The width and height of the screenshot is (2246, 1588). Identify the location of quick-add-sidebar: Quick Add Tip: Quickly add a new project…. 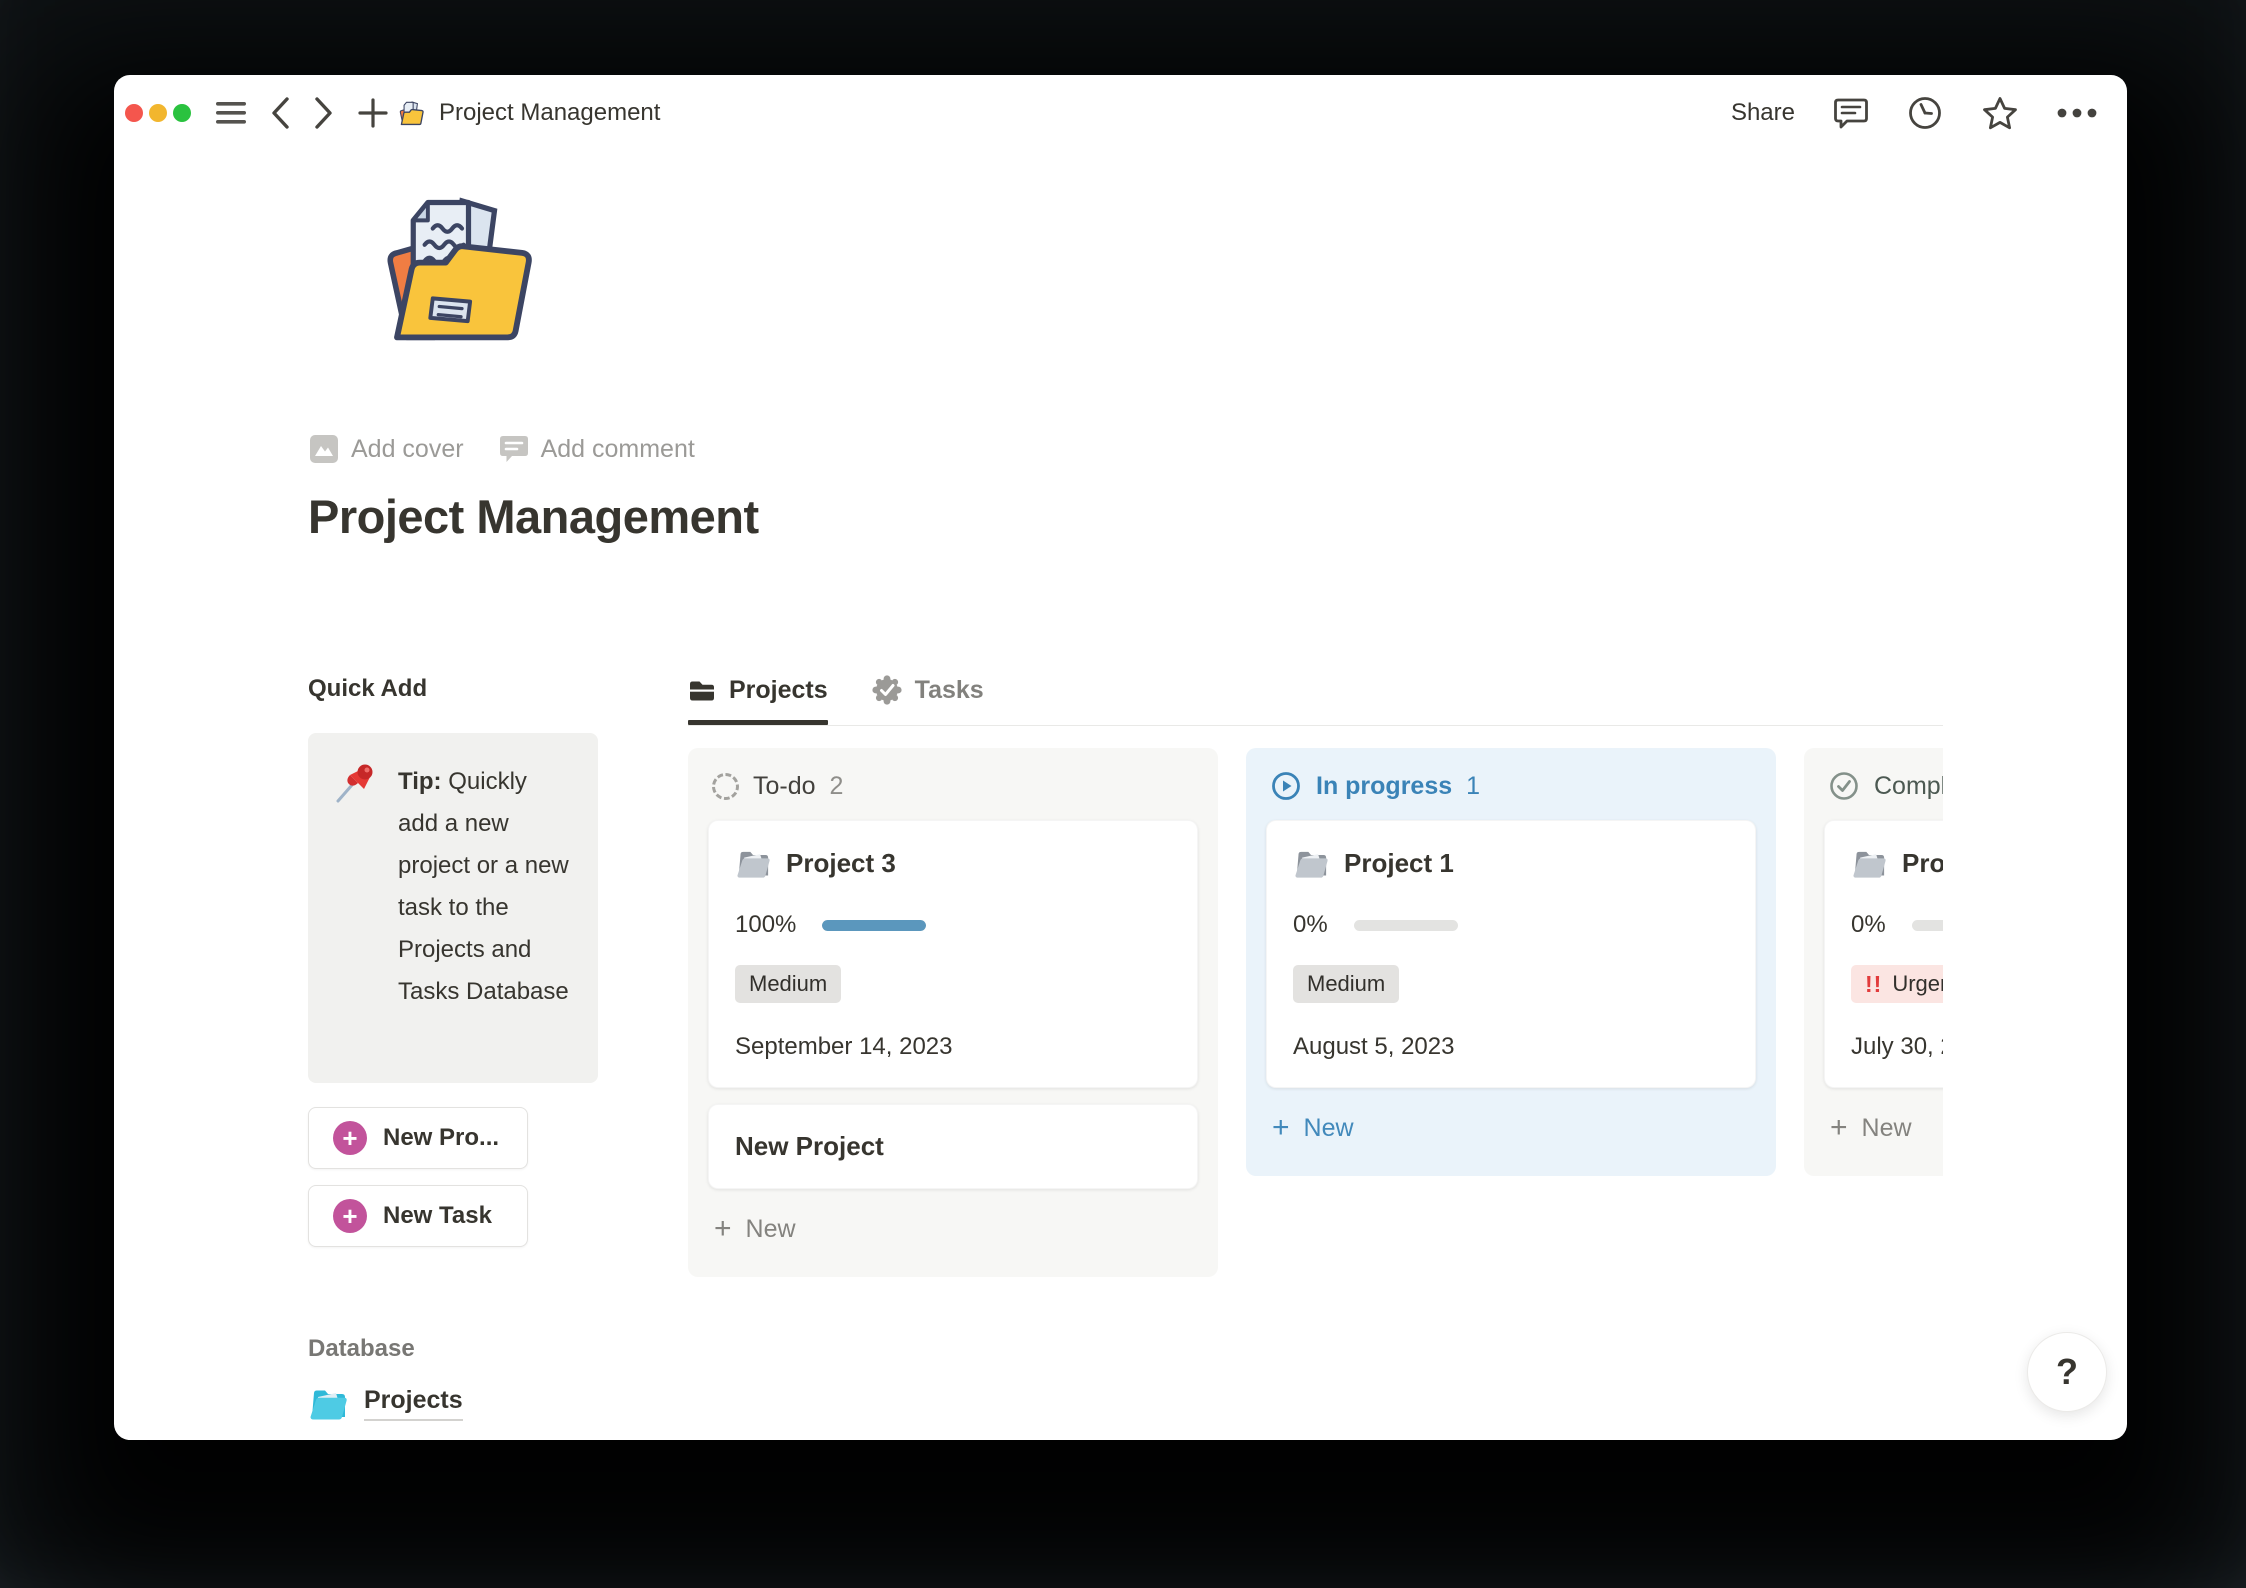
(453, 1048).